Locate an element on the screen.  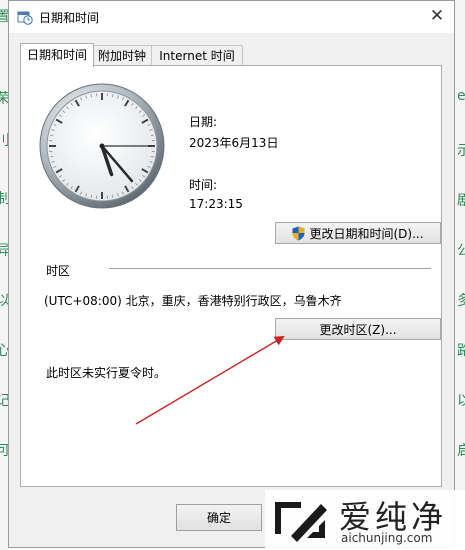
background-glyph: 路 is located at coordinates (461, 351).